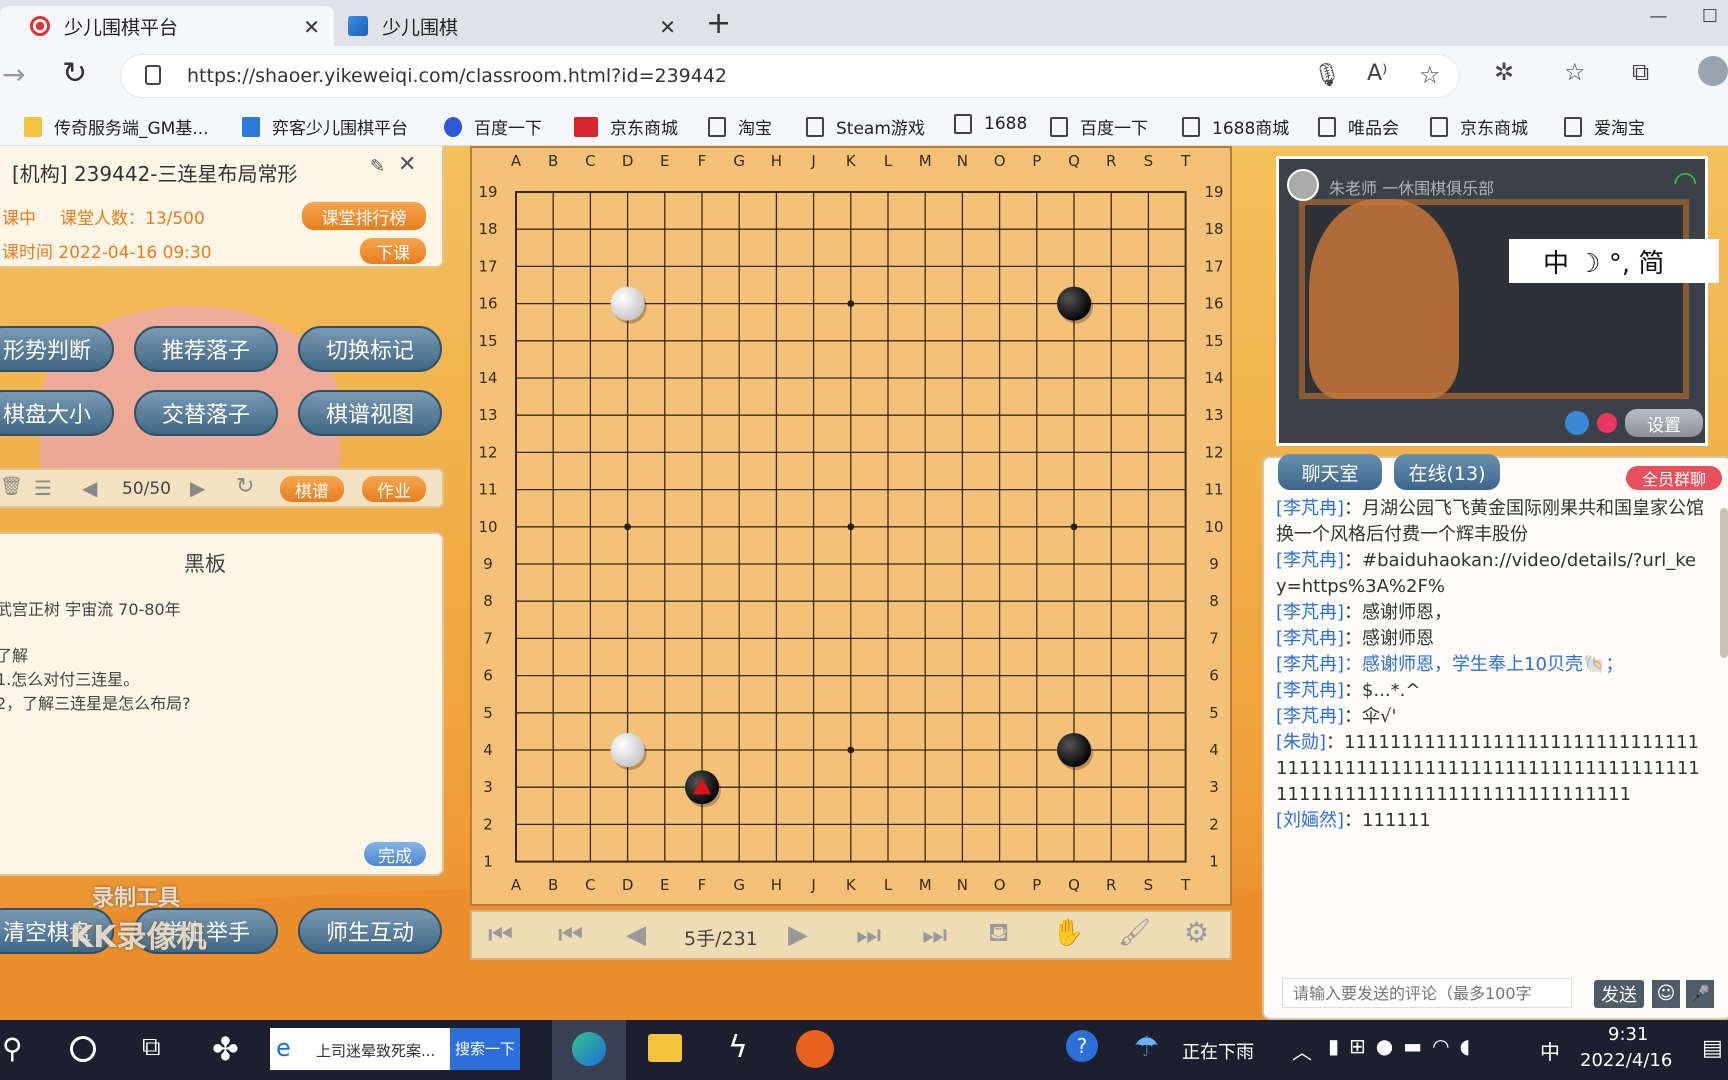  What do you see at coordinates (377, 166) in the screenshot?
I see `edit-icon: ✎` at bounding box center [377, 166].